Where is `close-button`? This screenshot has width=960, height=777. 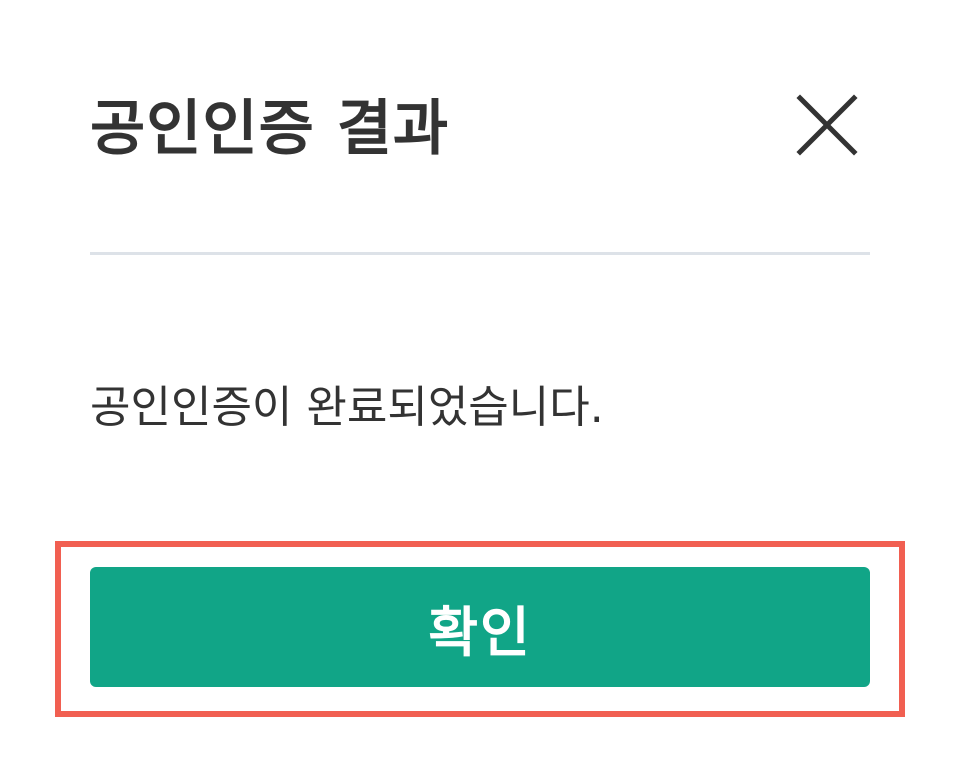
close-button is located at coordinates (827, 125).